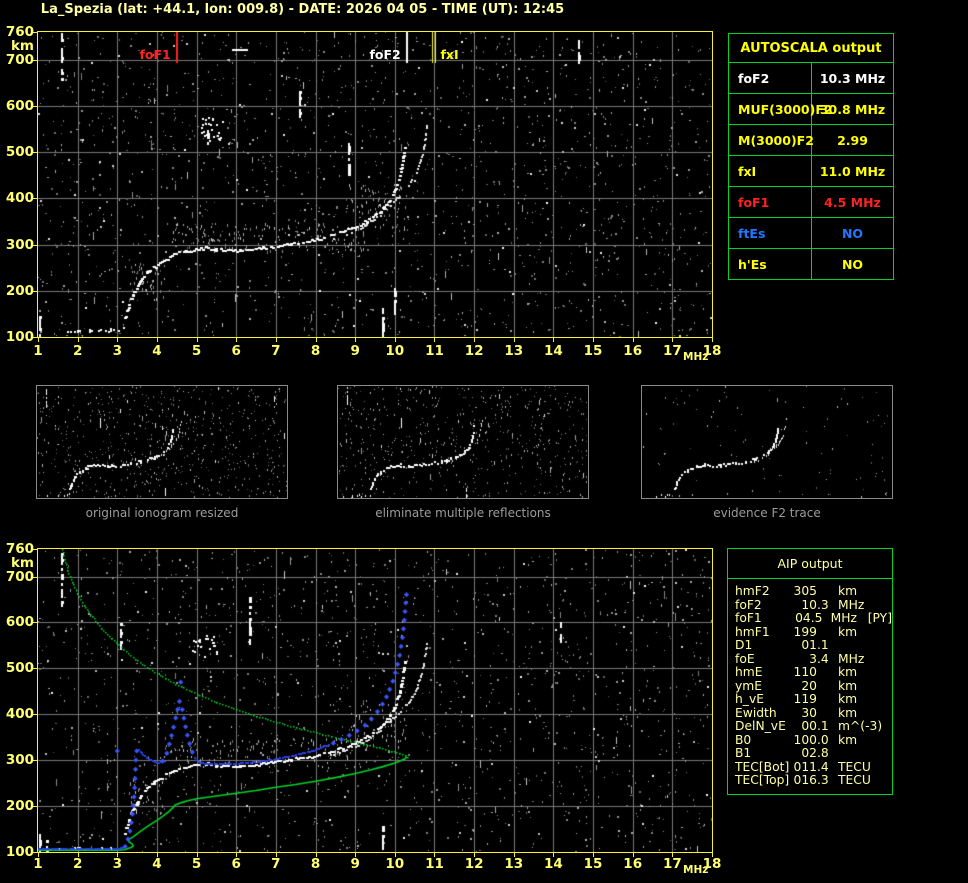 The width and height of the screenshot is (968, 883). Describe the element at coordinates (809, 753) in the screenshot. I see `aip-value-int: 02` at that location.